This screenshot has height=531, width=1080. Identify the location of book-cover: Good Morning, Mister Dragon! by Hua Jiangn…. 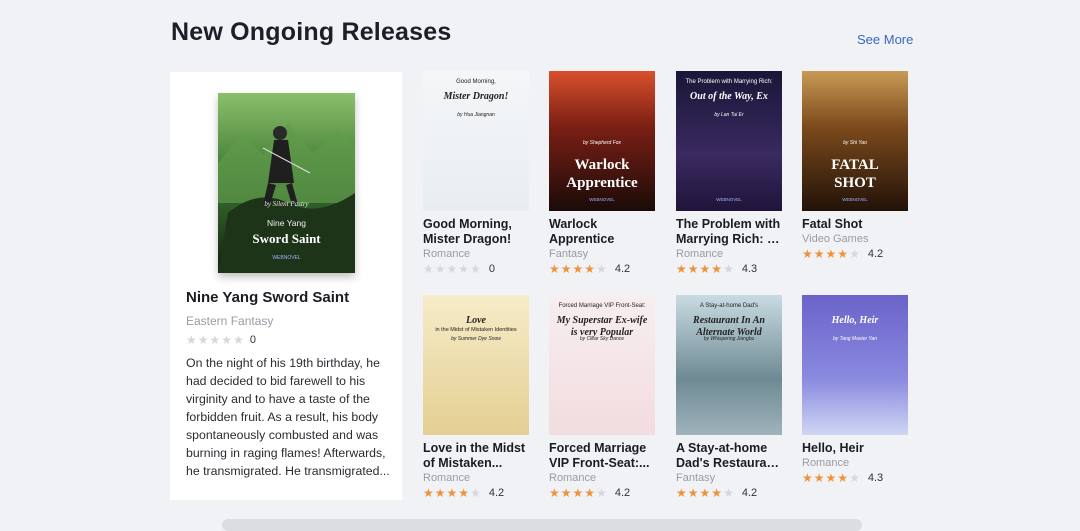
(476, 141).